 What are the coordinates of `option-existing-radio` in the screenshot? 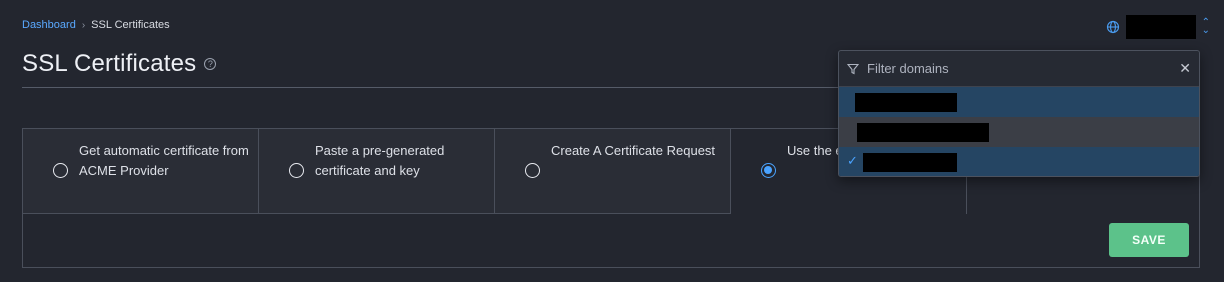 It's located at (768, 170).